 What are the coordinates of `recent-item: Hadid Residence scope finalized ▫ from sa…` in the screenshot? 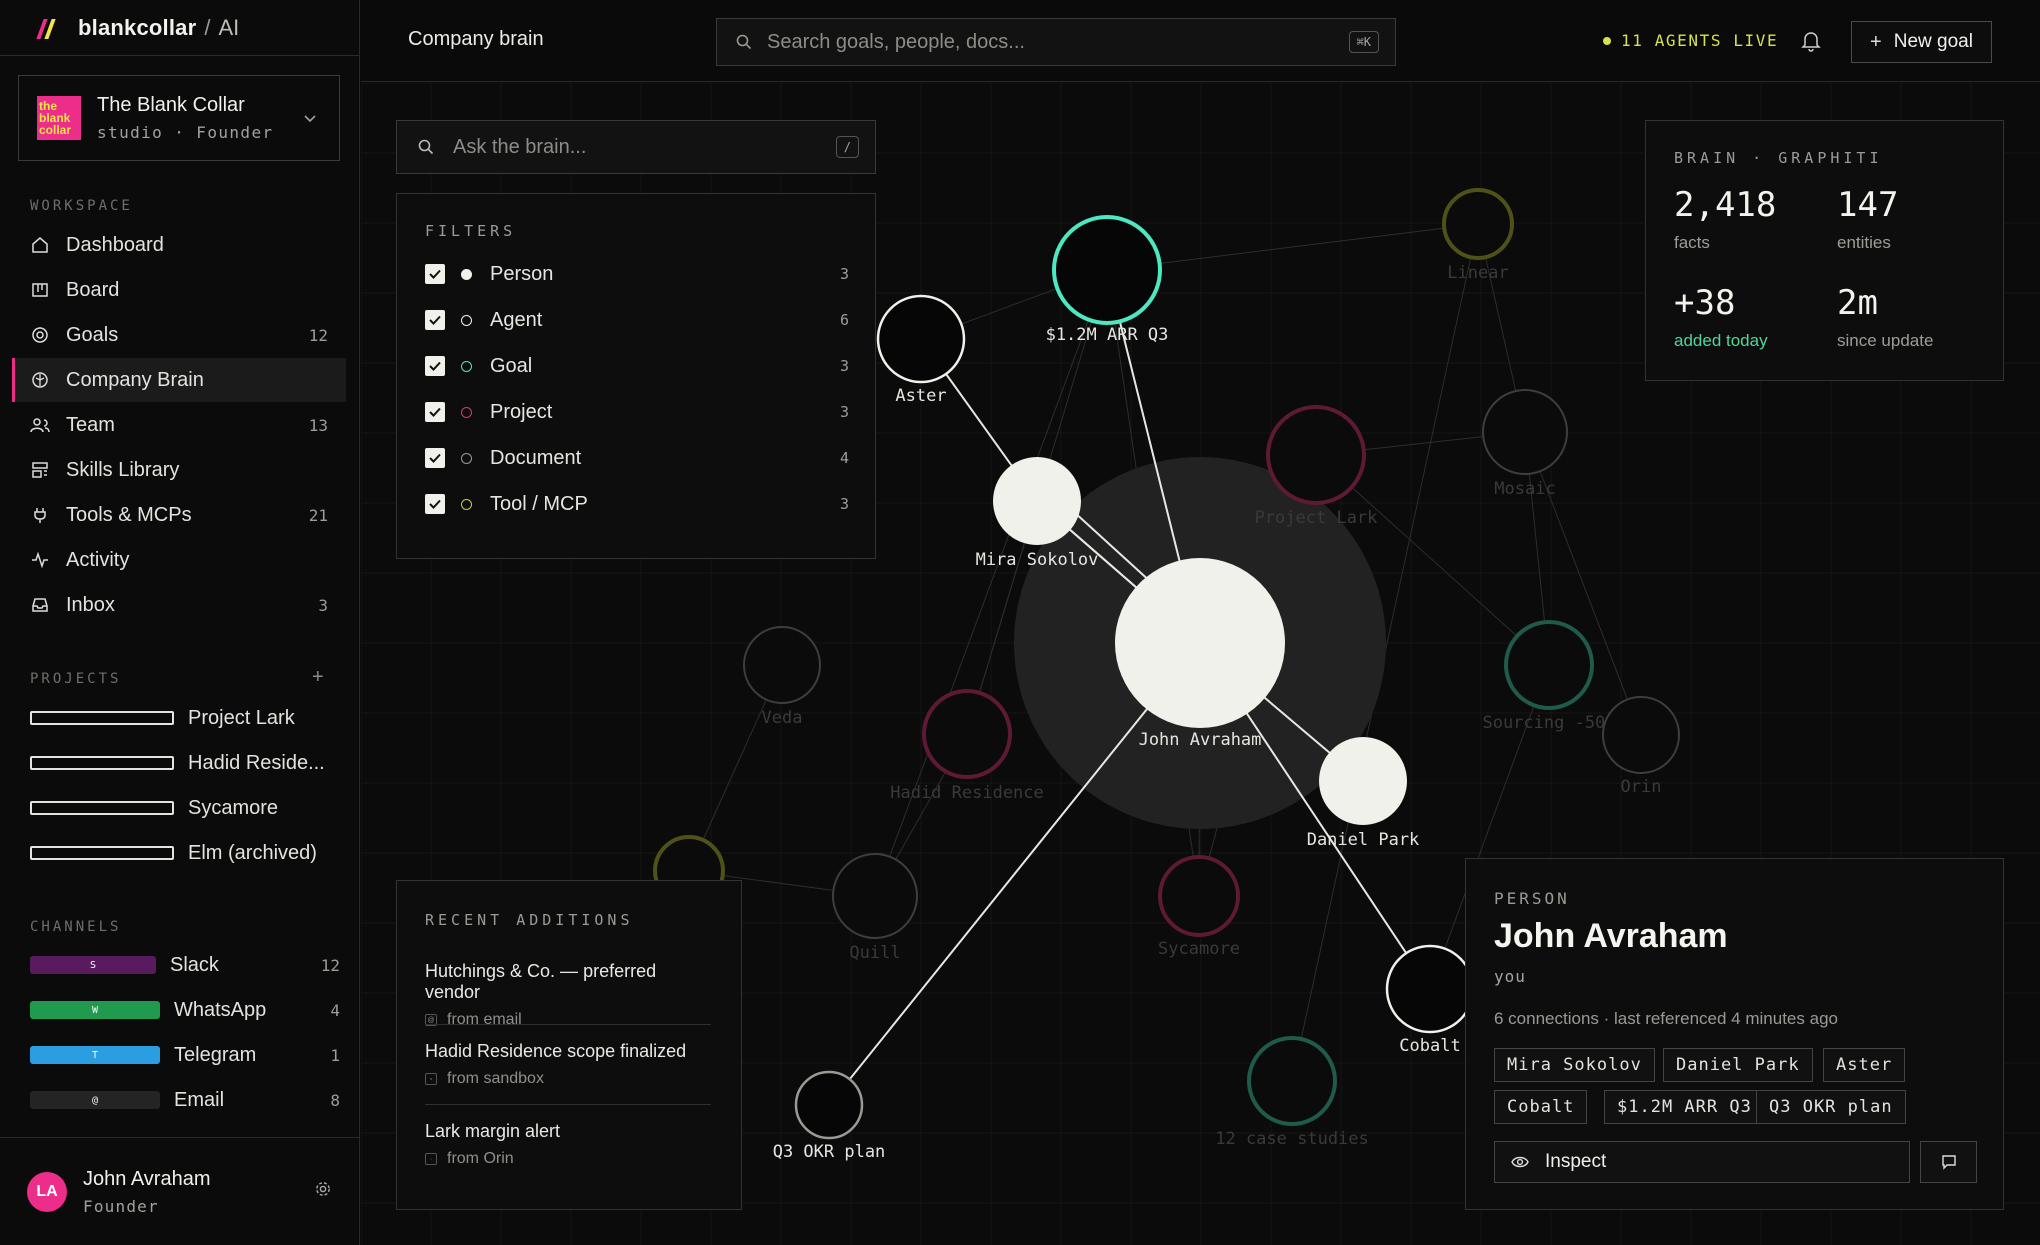 It's located at (568, 1064).